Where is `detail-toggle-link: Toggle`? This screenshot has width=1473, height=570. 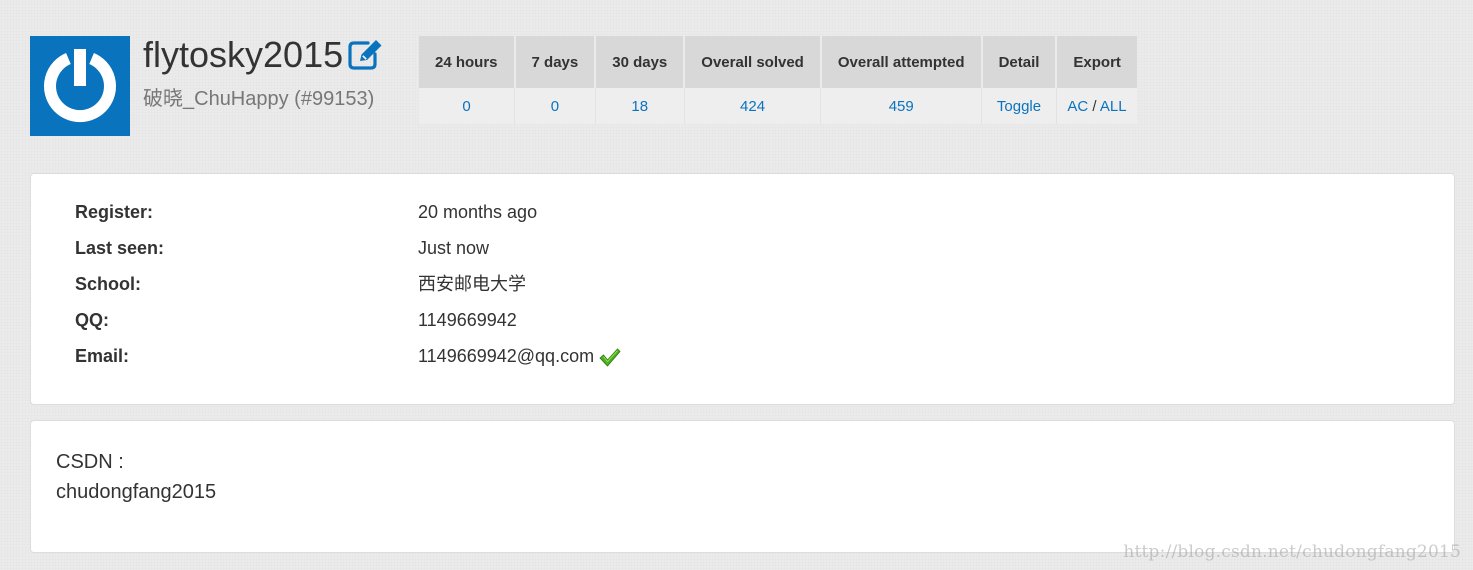 detail-toggle-link: Toggle is located at coordinates (1019, 106).